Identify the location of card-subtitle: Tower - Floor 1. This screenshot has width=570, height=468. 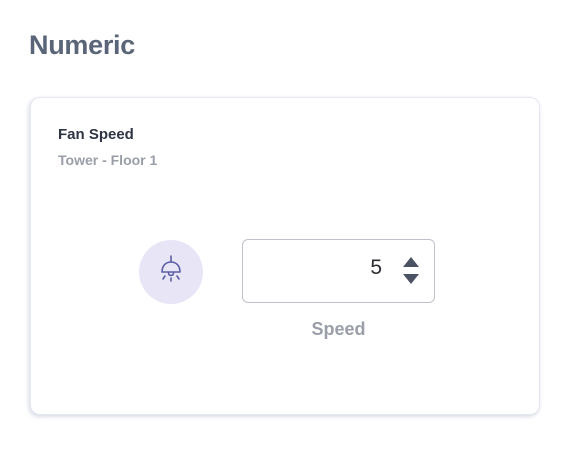
(108, 160).